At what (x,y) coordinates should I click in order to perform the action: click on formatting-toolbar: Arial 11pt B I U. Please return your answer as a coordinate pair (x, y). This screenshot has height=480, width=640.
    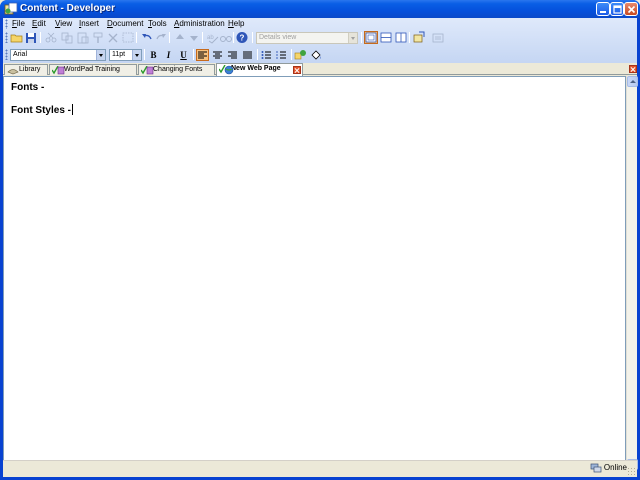
    Looking at the image, I should click on (164, 55).